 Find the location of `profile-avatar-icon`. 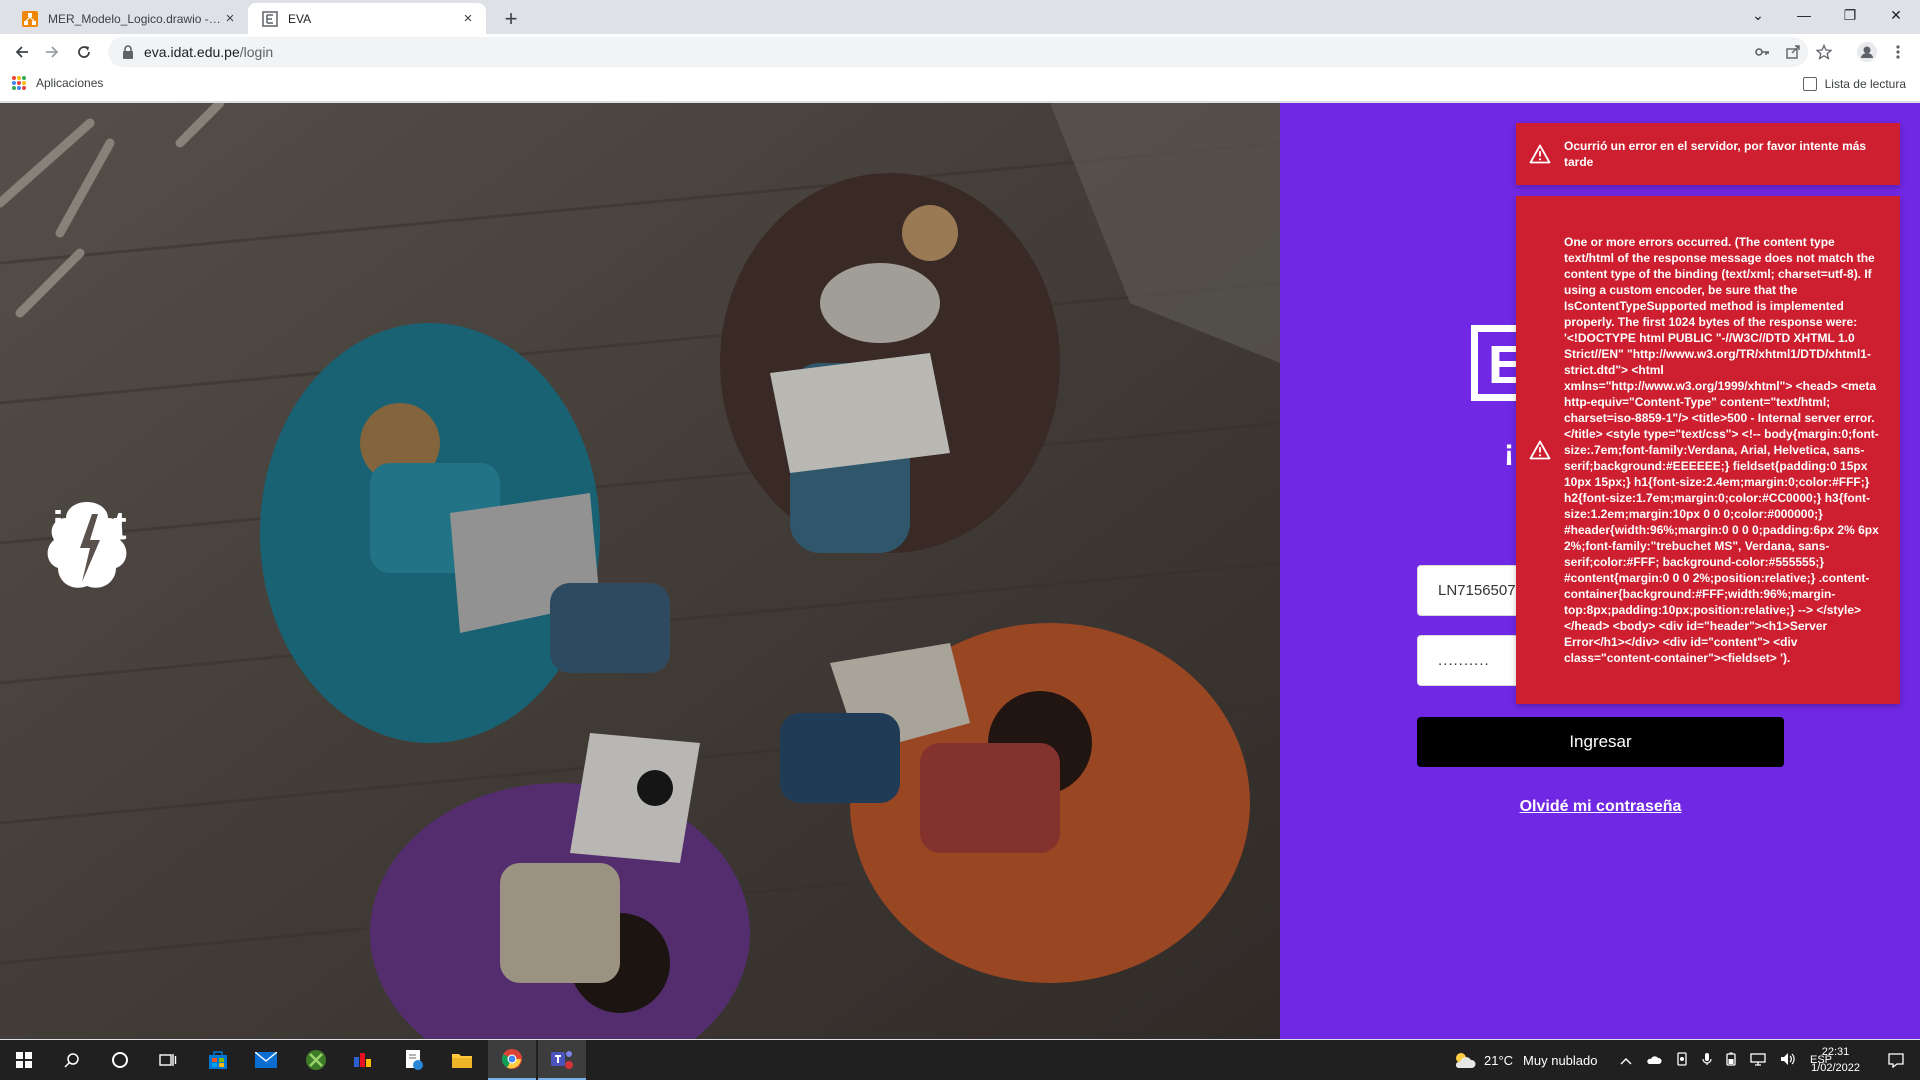

profile-avatar-icon is located at coordinates (1867, 52).